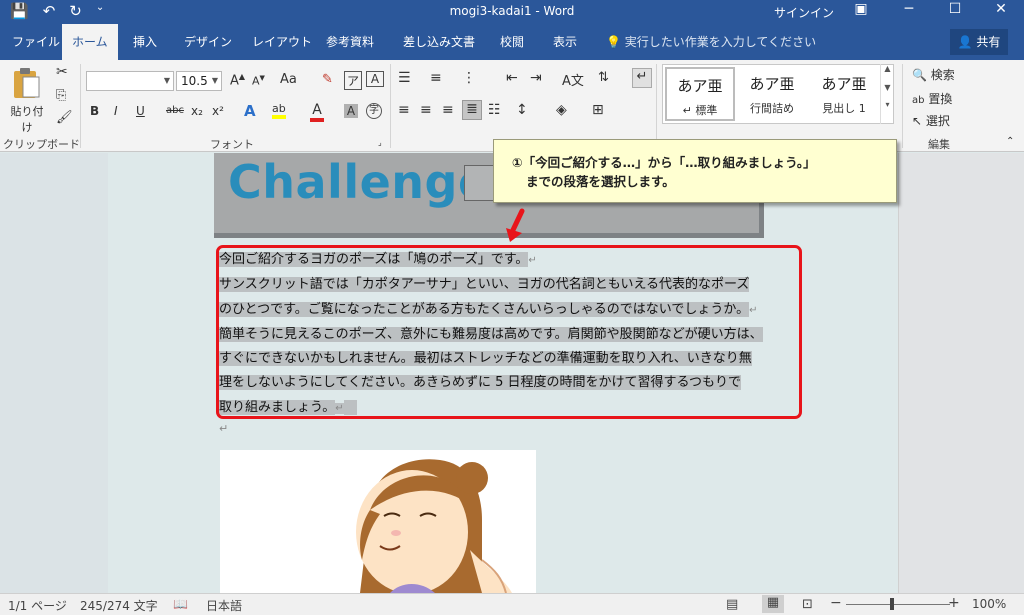  I want to click on zoom-slider-thumb, so click(892, 604).